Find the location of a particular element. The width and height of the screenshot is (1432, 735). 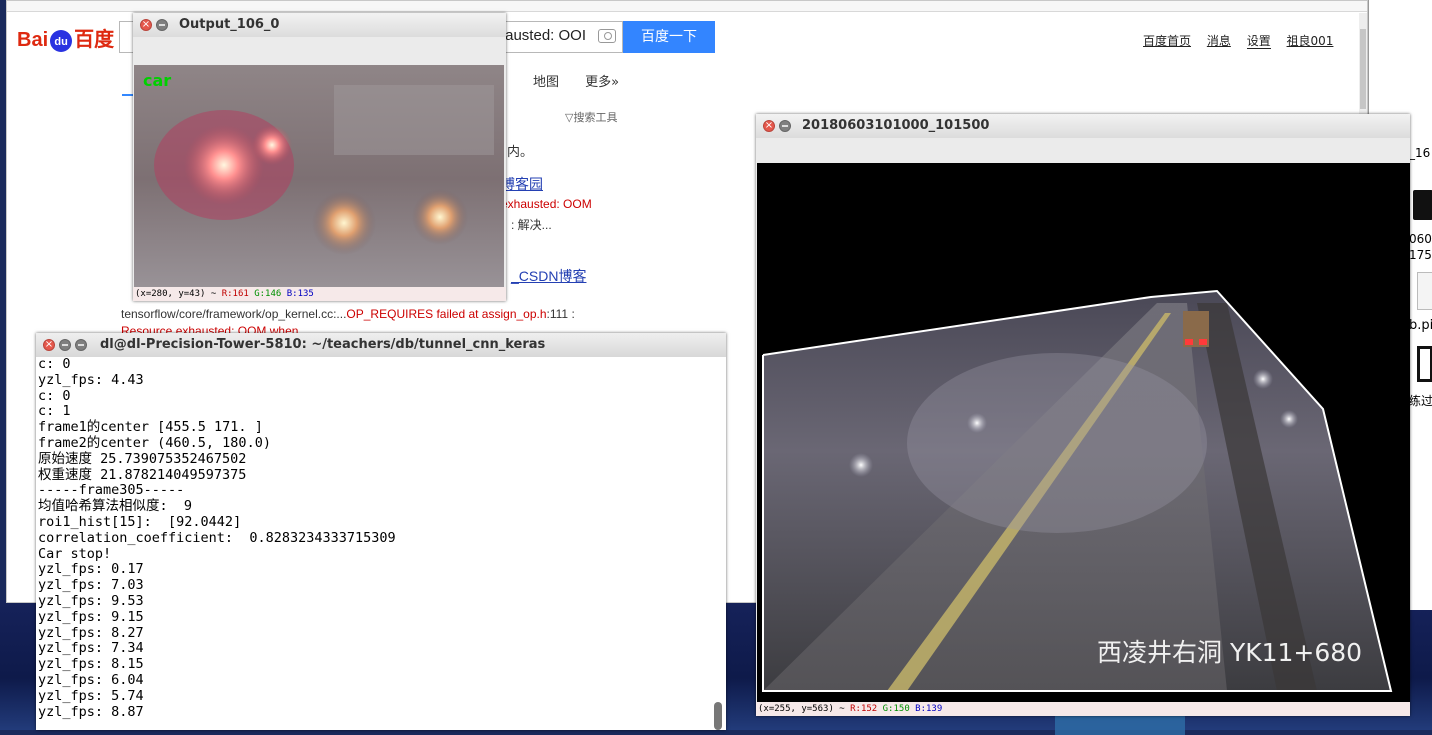

tab-more: 更多» is located at coordinates (602, 82).